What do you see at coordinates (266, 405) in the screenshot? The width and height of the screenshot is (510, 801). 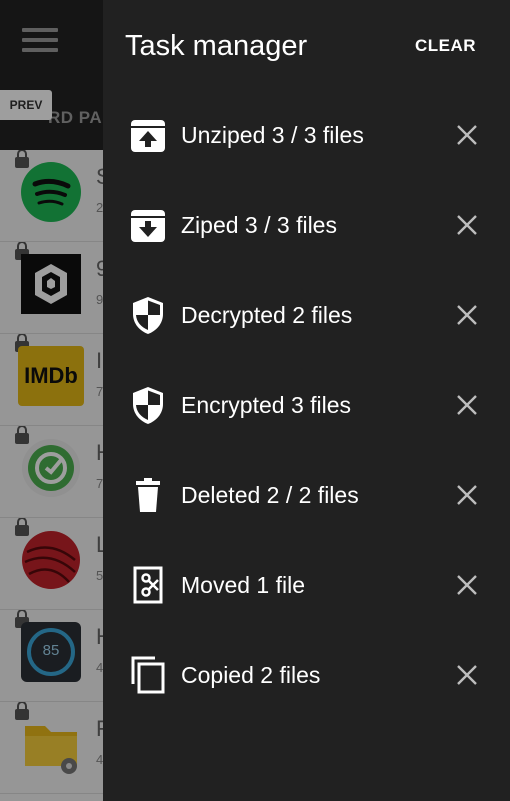 I see `task-label: Encrypted 3 files` at bounding box center [266, 405].